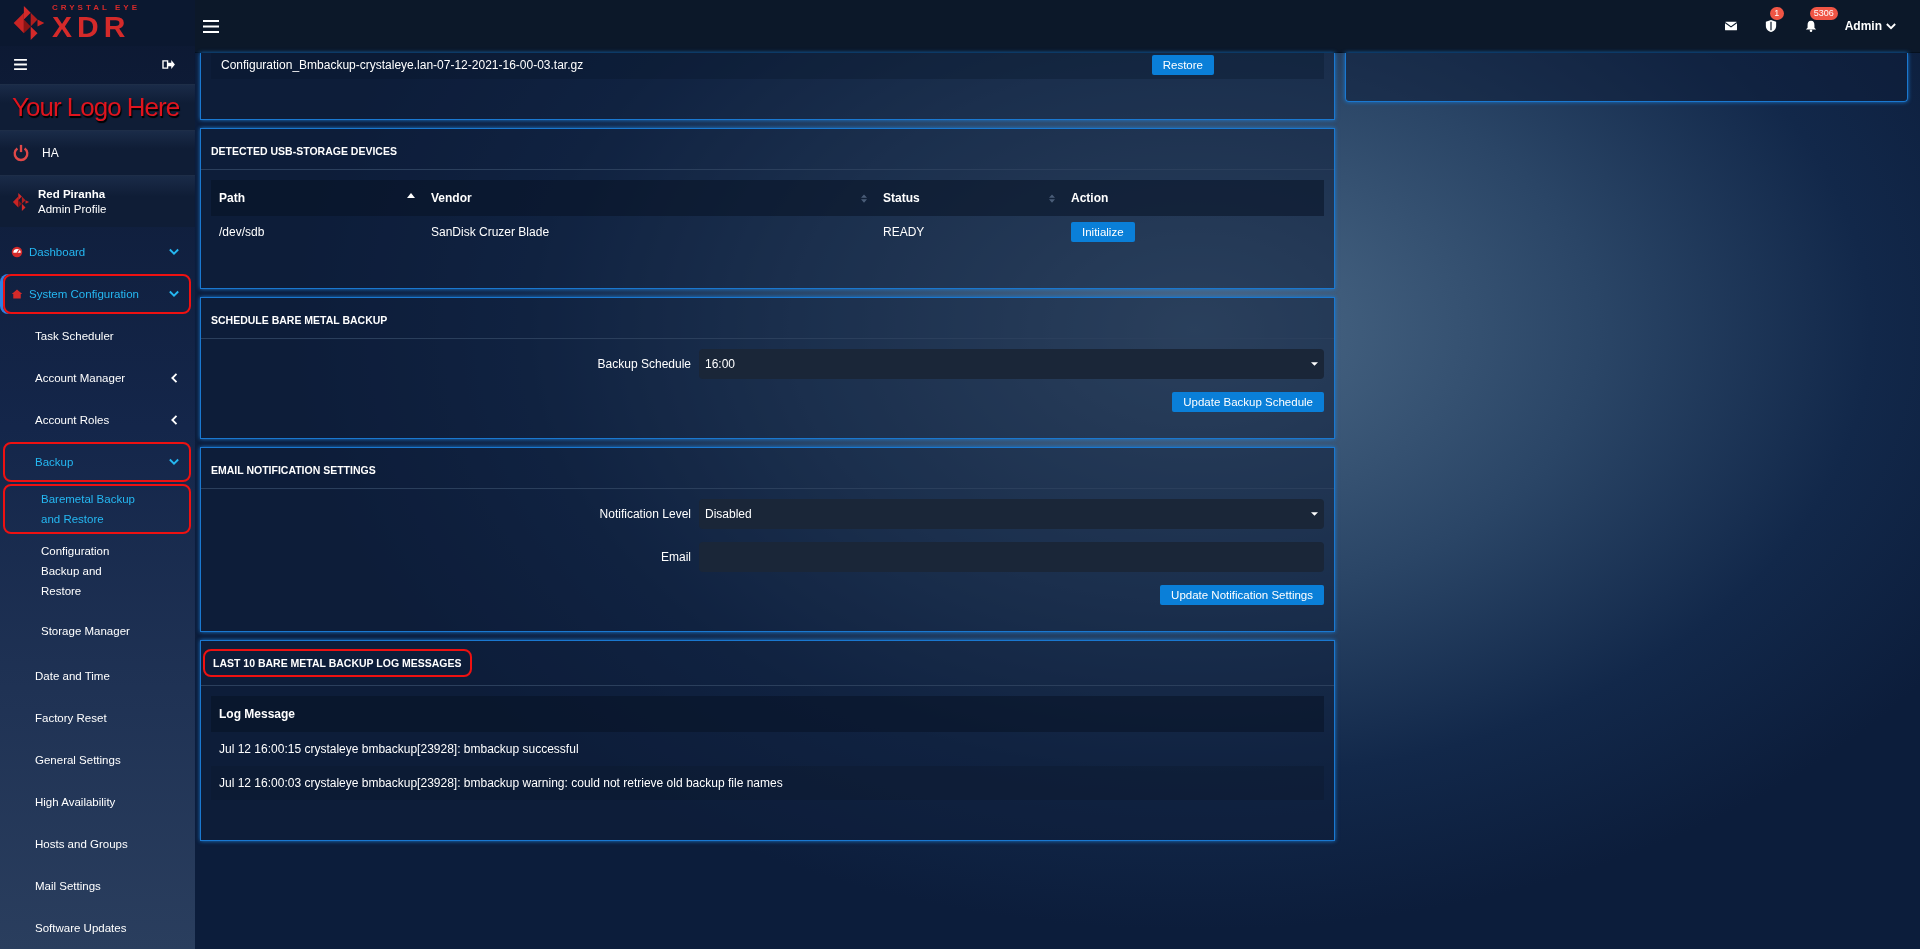 Image resolution: width=1920 pixels, height=949 pixels. I want to click on gauge-icon, so click(17, 252).